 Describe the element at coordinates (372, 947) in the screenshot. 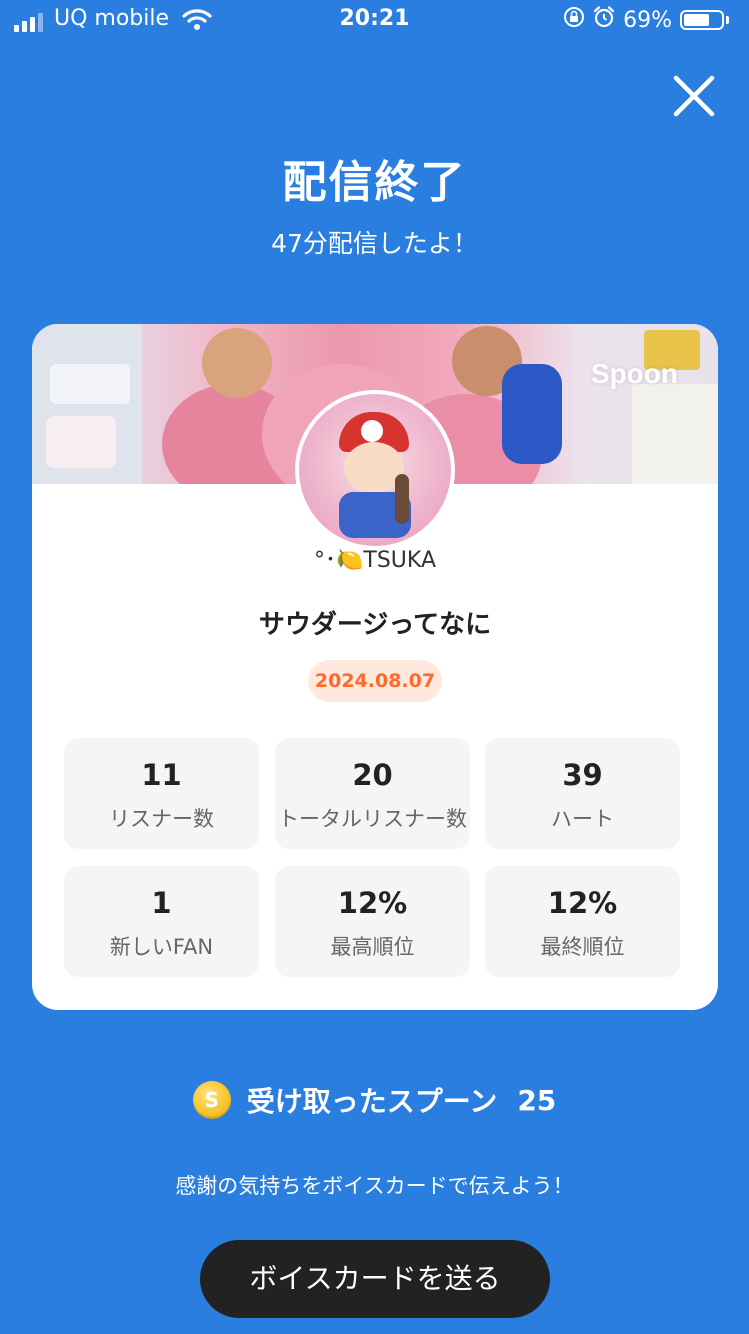

I see `stat-label: 最高順位` at that location.